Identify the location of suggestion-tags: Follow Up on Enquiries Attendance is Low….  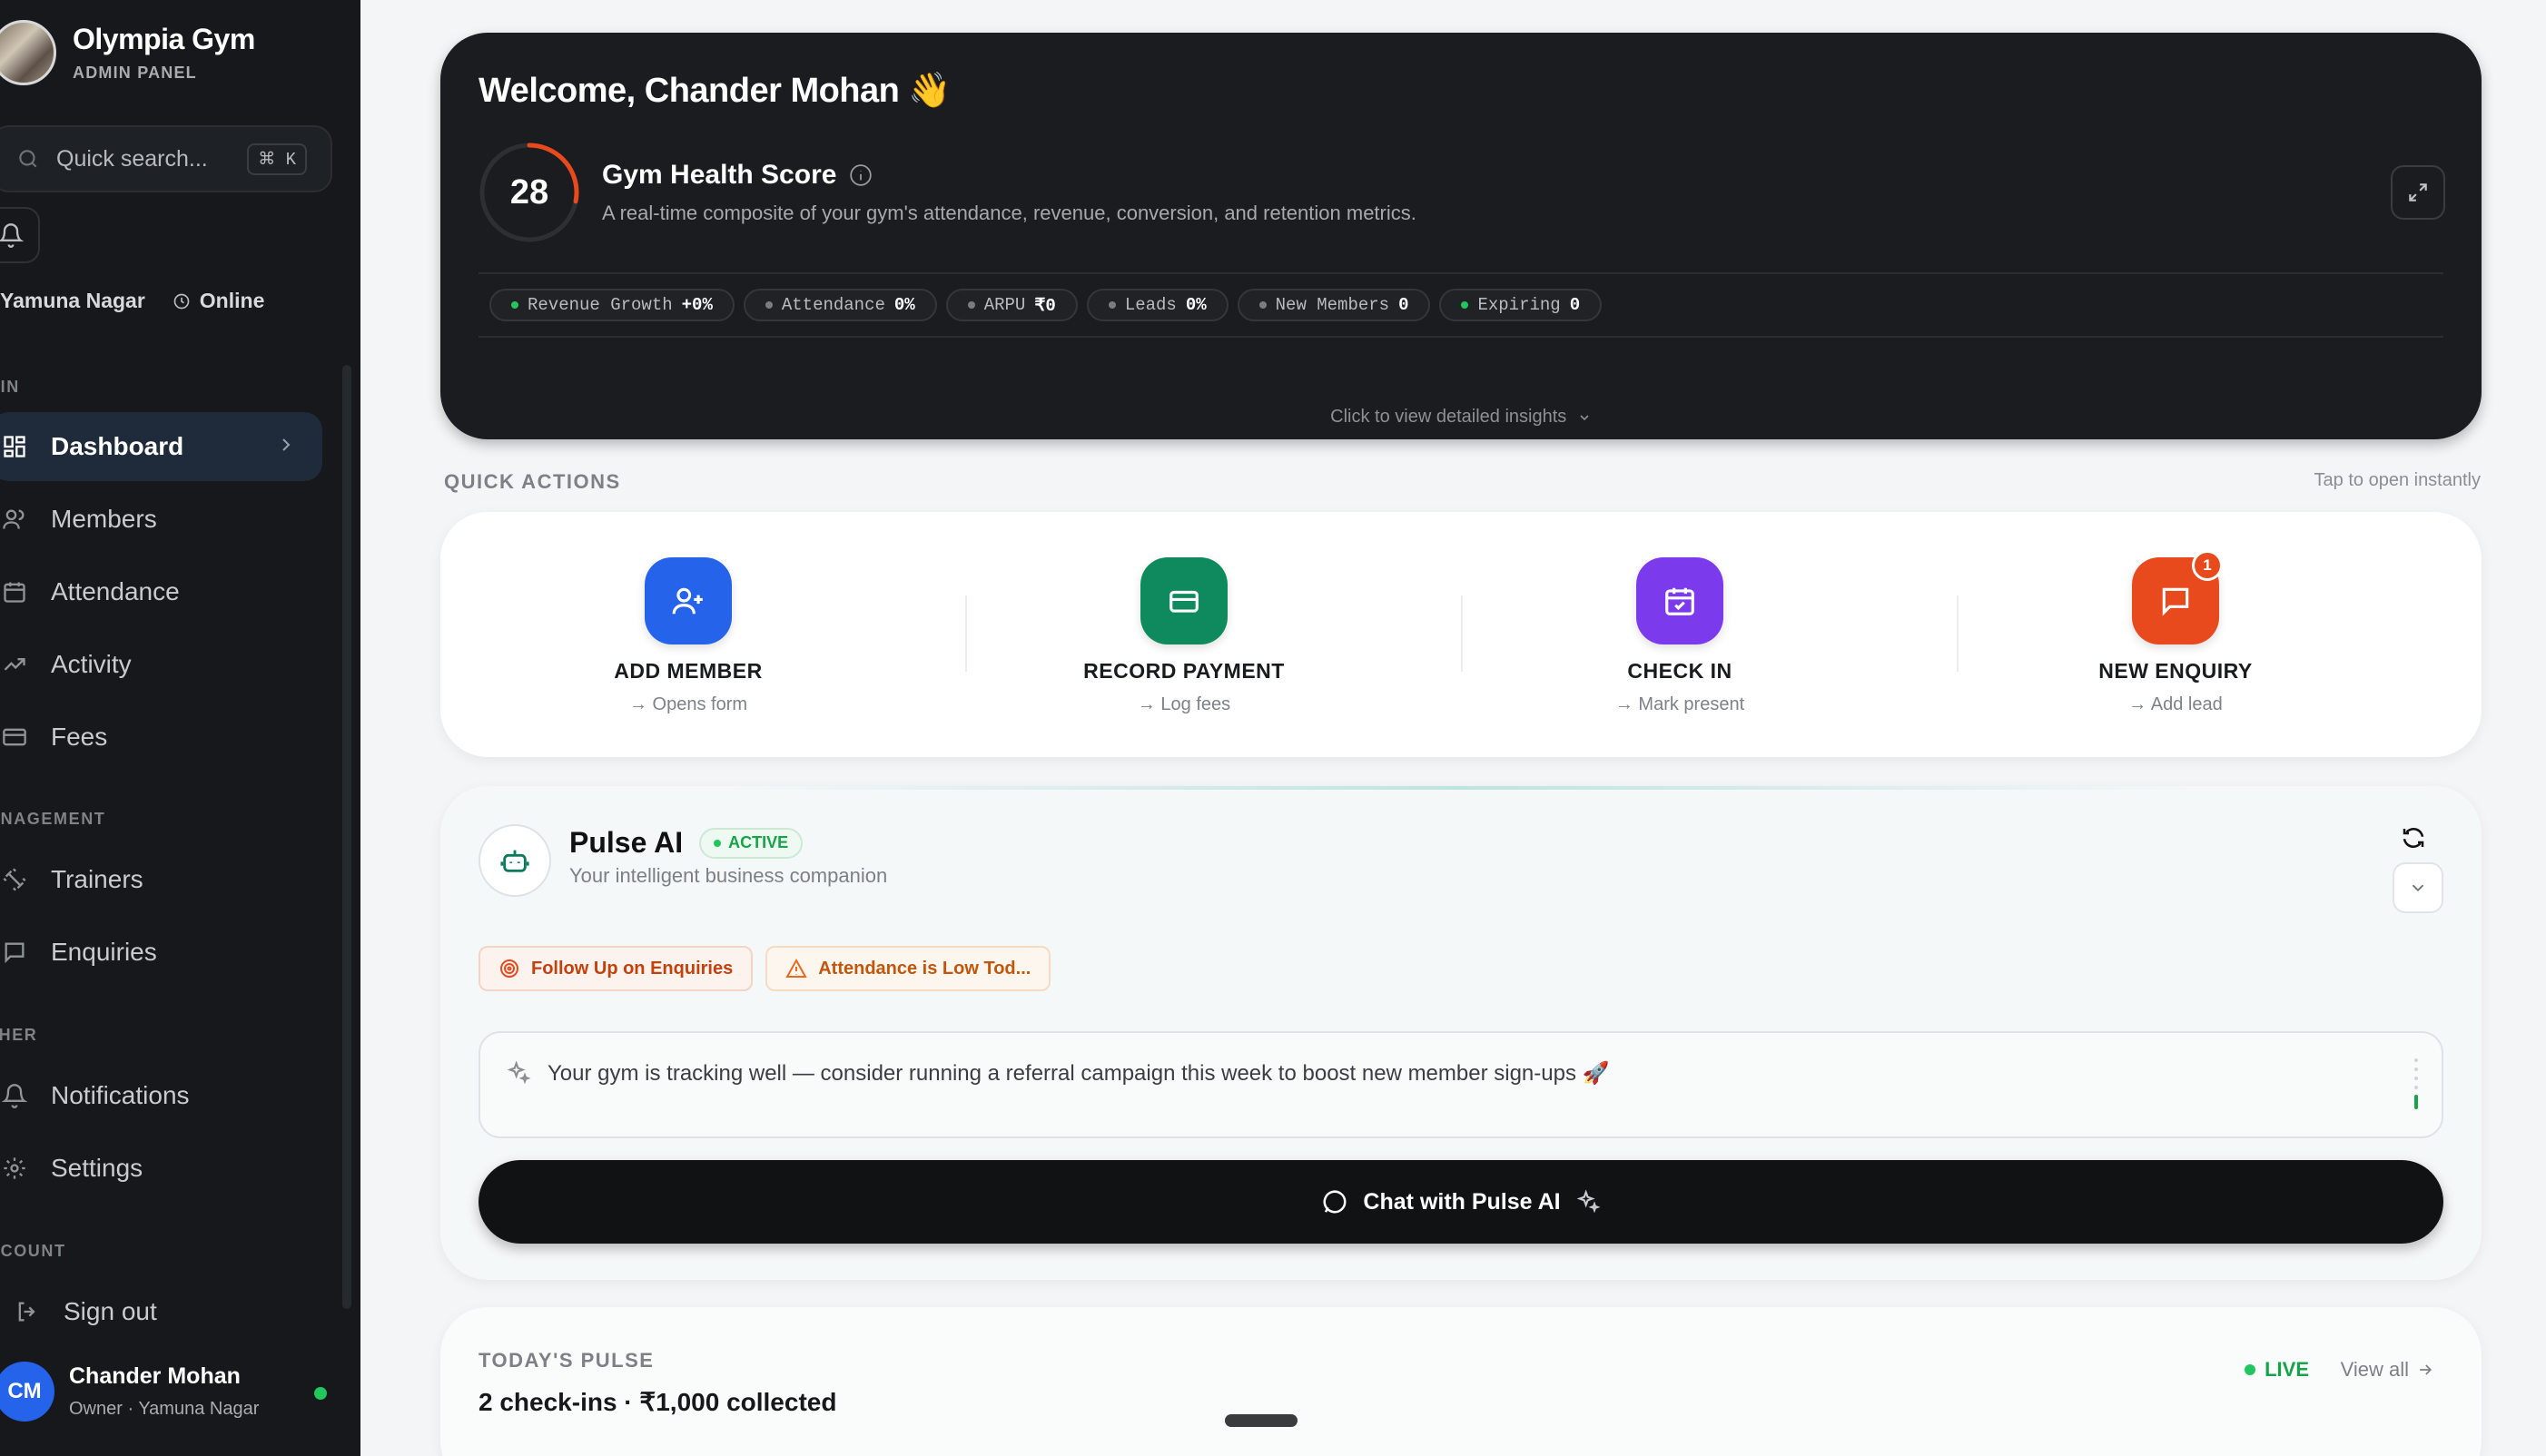
(765, 969).